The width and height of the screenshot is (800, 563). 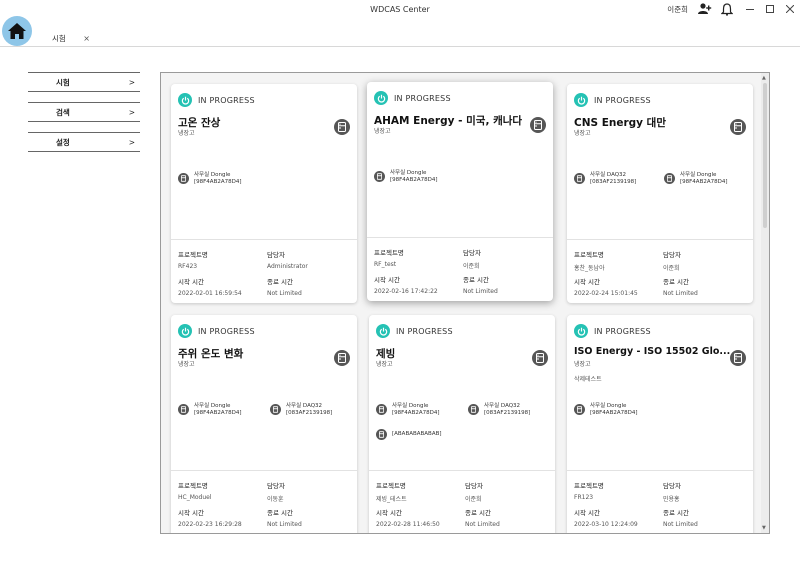 What do you see at coordinates (417, 434) in the screenshot?
I see `device-text: [ABABABABABAB]` at bounding box center [417, 434].